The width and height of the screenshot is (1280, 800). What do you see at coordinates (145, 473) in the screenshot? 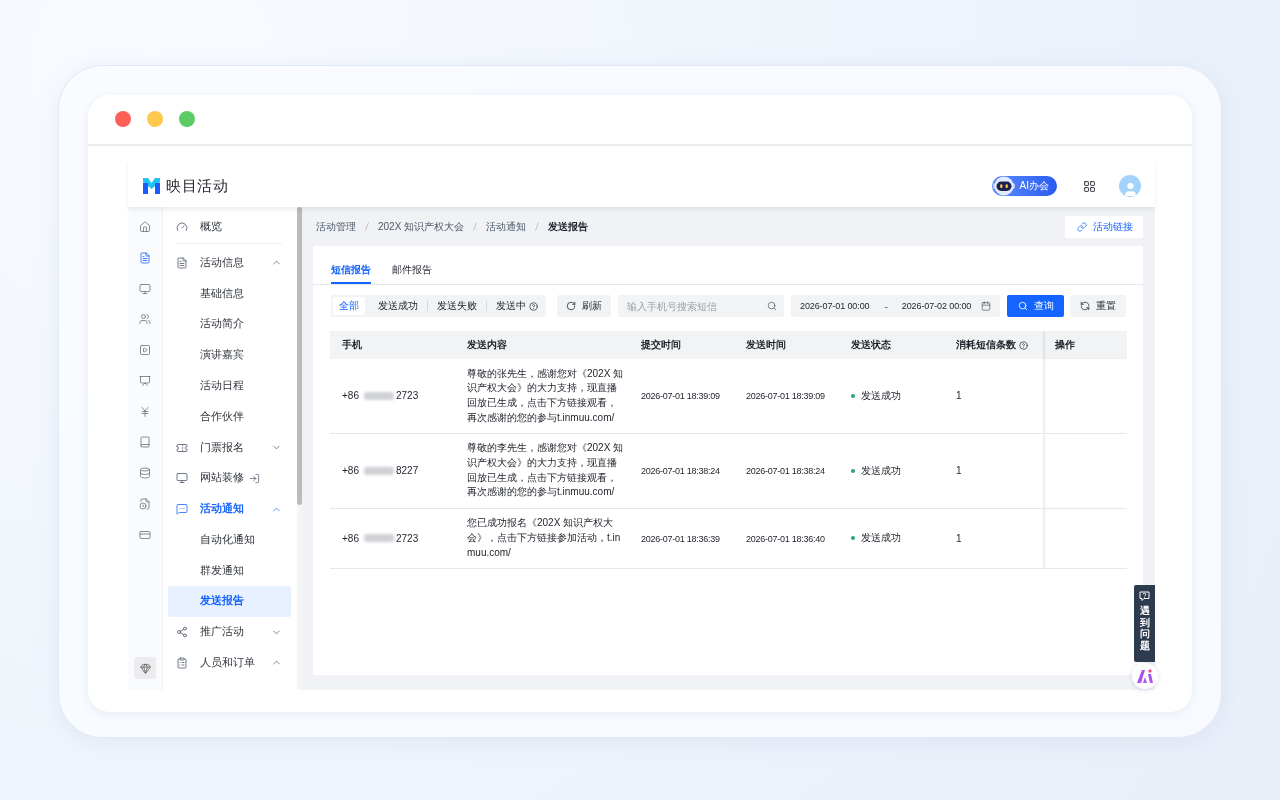
I see `database-icon` at bounding box center [145, 473].